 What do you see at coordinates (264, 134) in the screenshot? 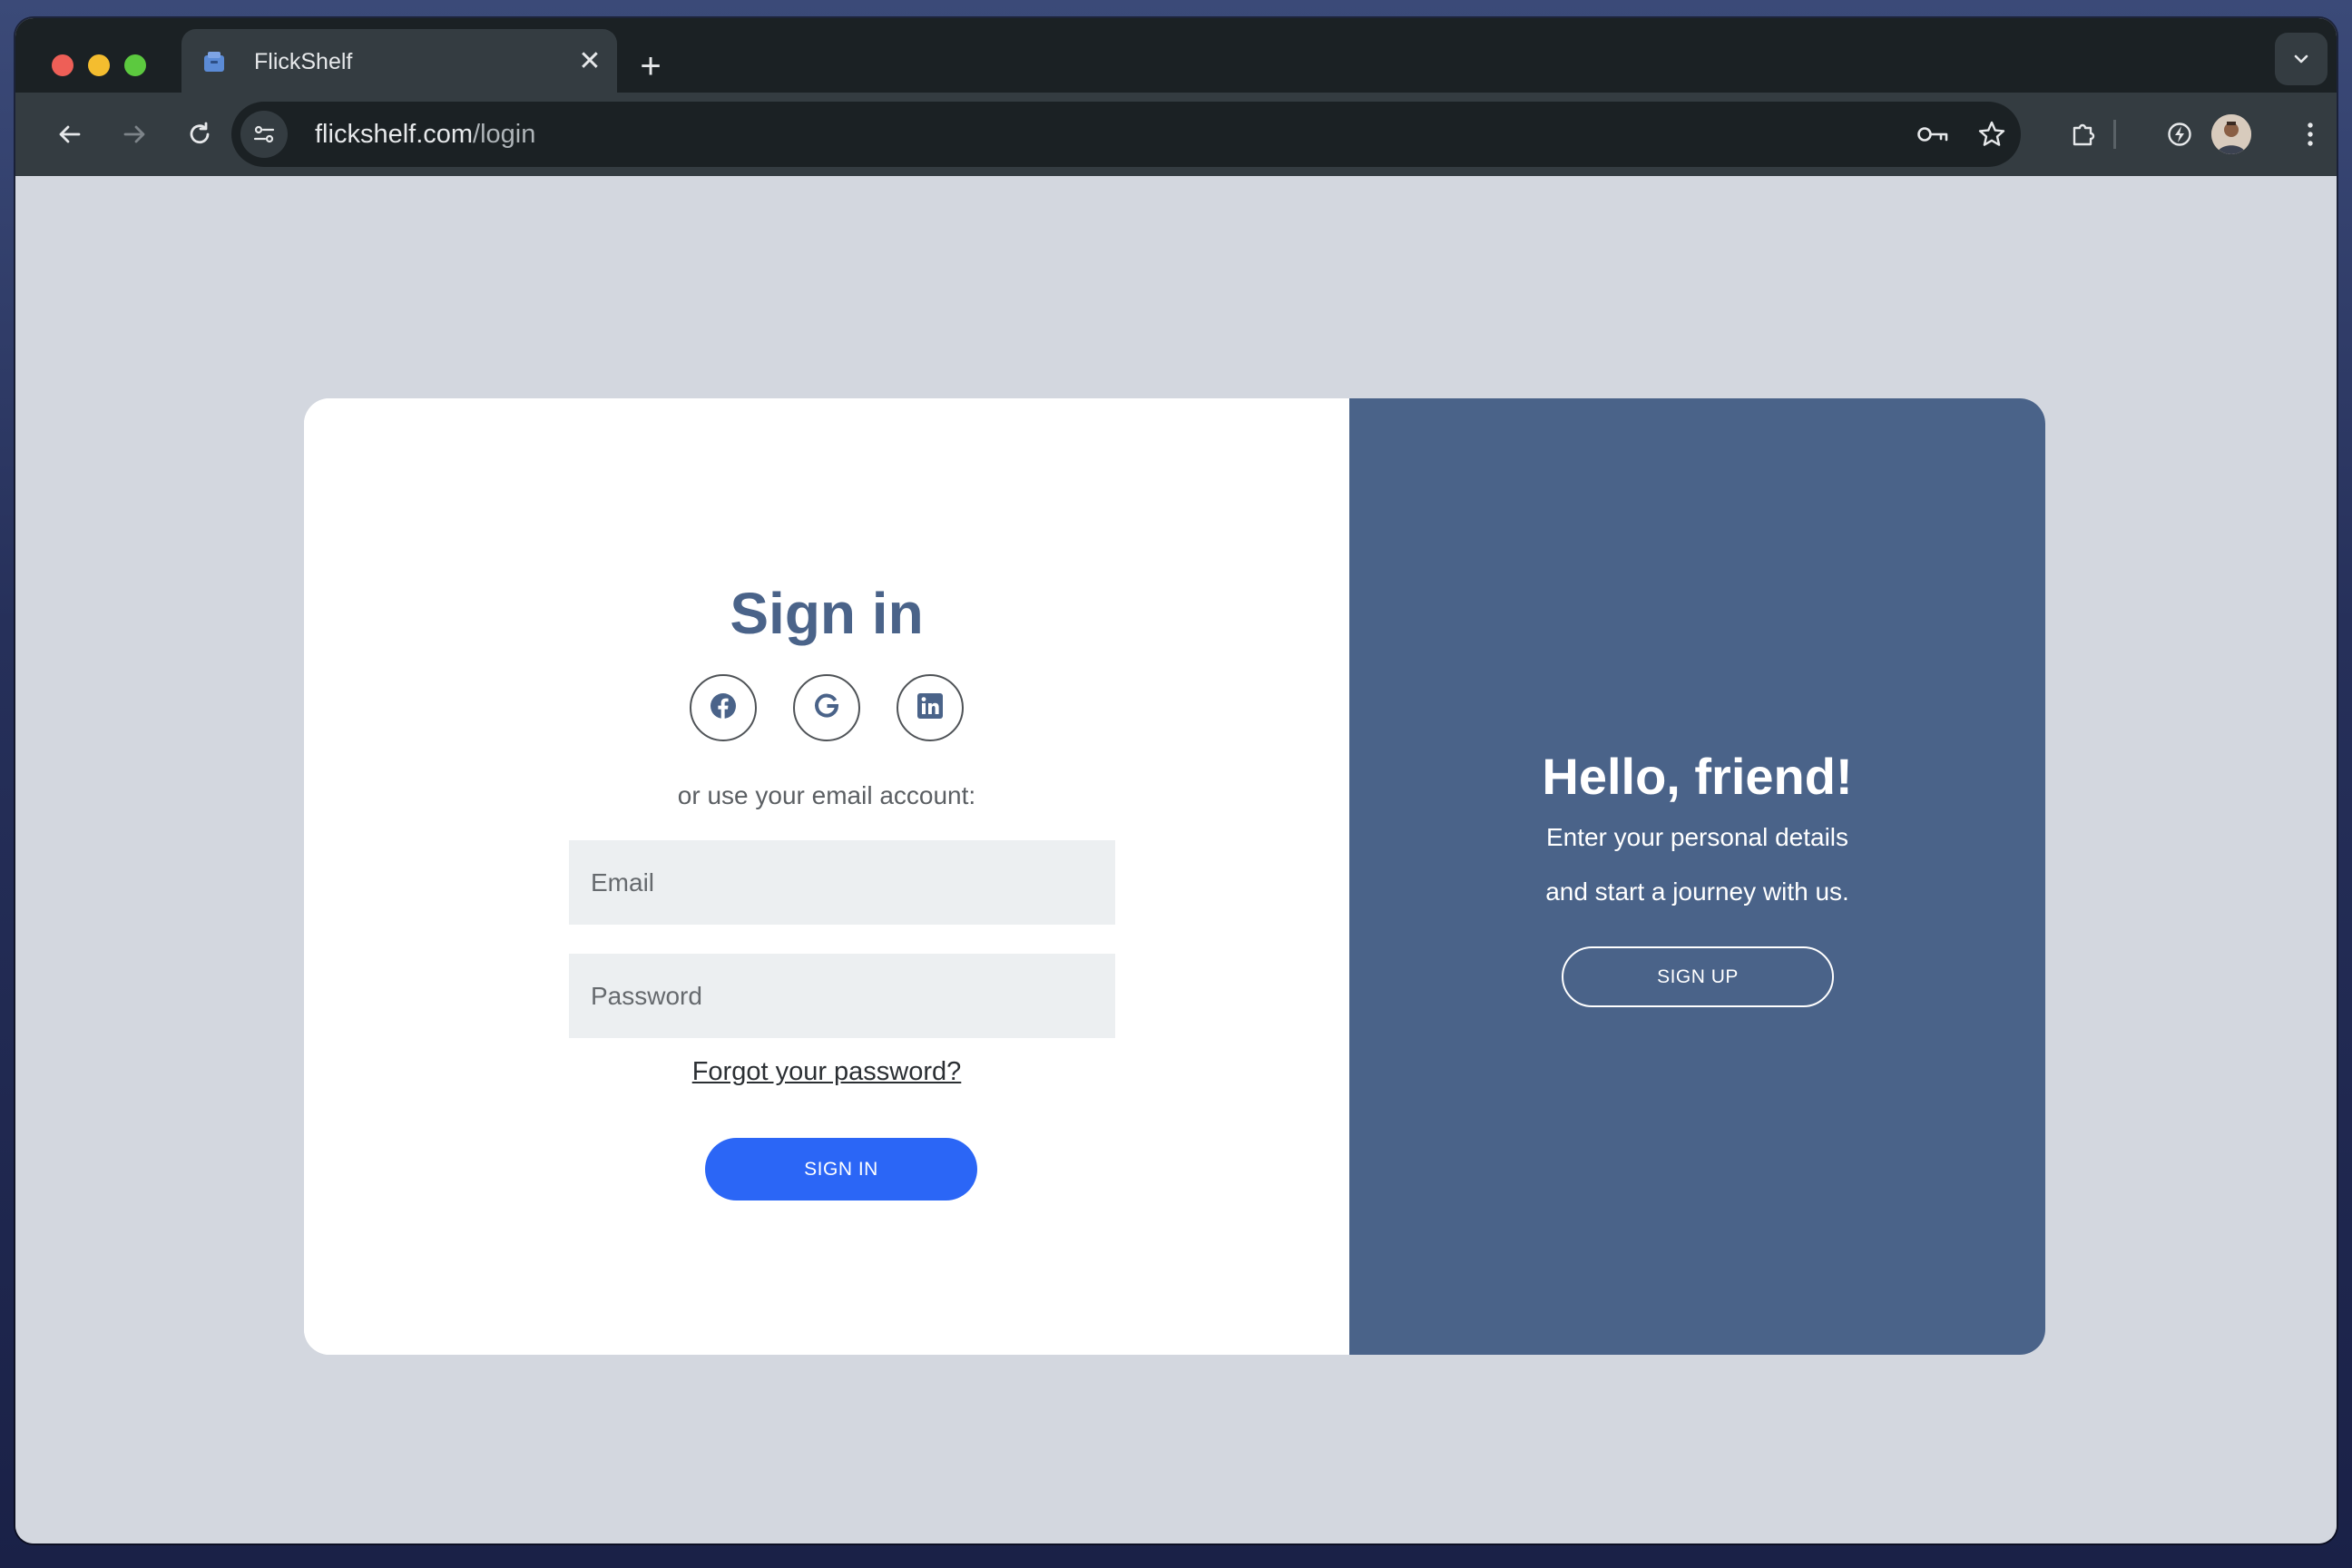
I see `site-settings-icon` at bounding box center [264, 134].